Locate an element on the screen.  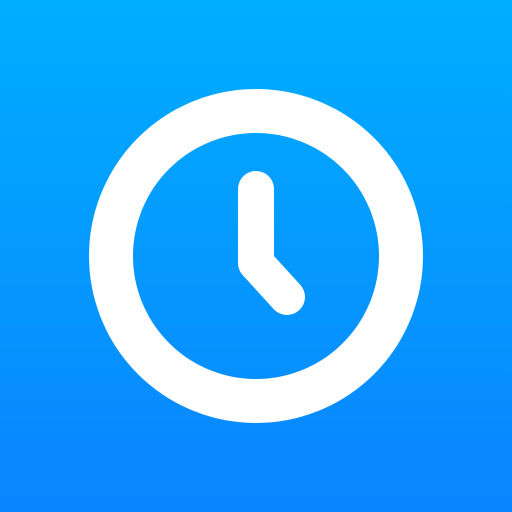
clock-hands is located at coordinates (271, 243).